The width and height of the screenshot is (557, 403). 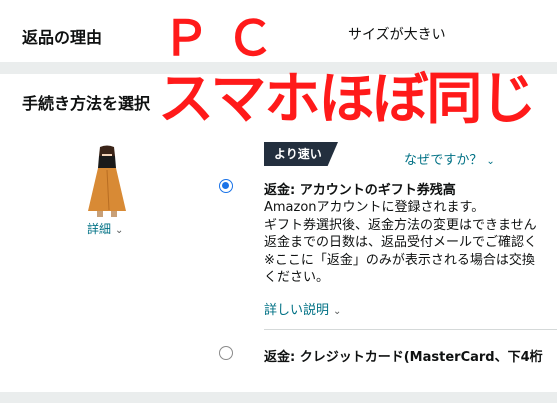 What do you see at coordinates (226, 353) in the screenshot?
I see `credit-card-refund-radio` at bounding box center [226, 353].